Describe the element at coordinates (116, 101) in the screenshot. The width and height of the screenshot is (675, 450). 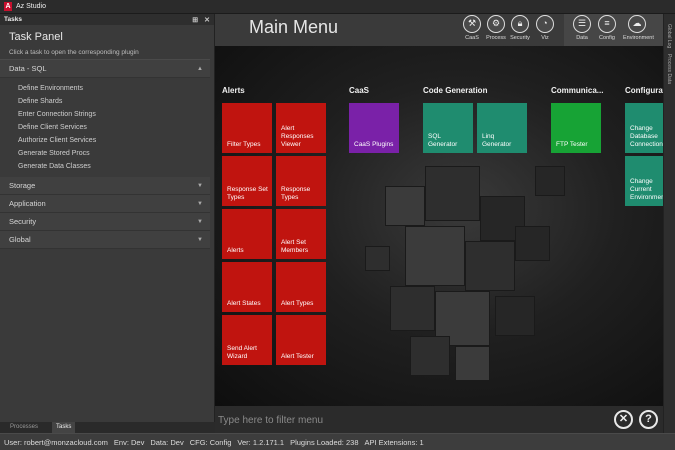
I see `task-define-shards: Define Shards` at that location.